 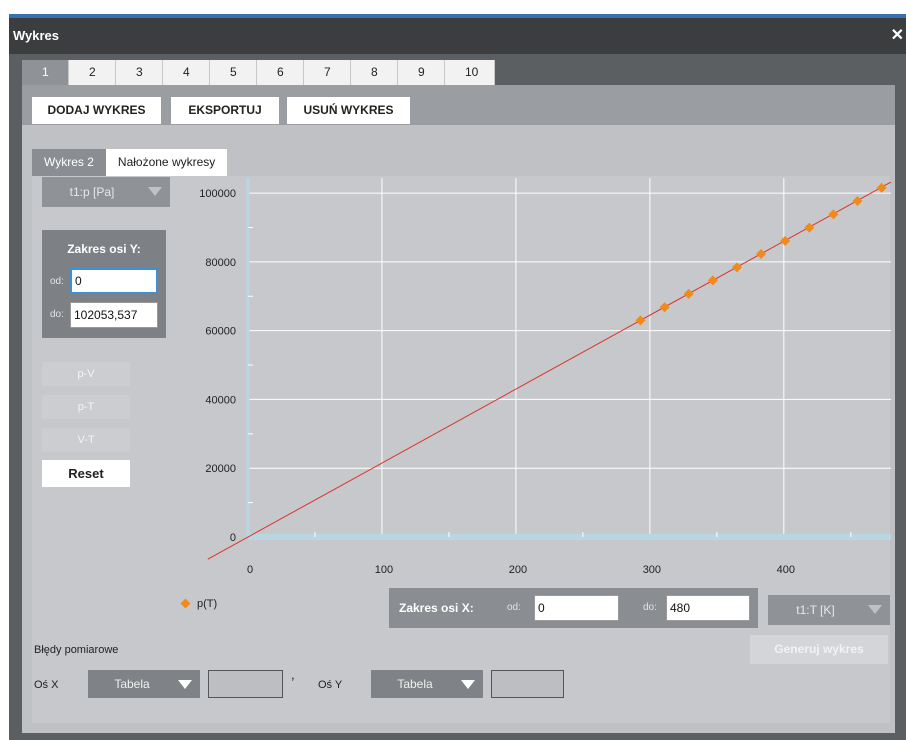 What do you see at coordinates (415, 684) in the screenshot?
I see `y-errors-value: Tabela` at bounding box center [415, 684].